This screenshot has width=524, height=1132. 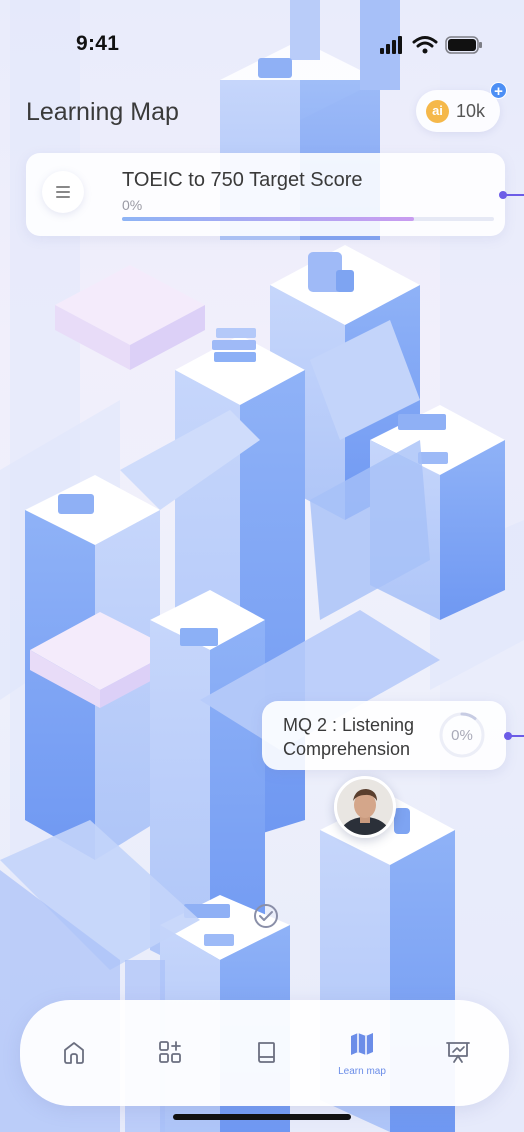 What do you see at coordinates (242, 180) in the screenshot?
I see `target-title: TOEIC to 750 Target Score` at bounding box center [242, 180].